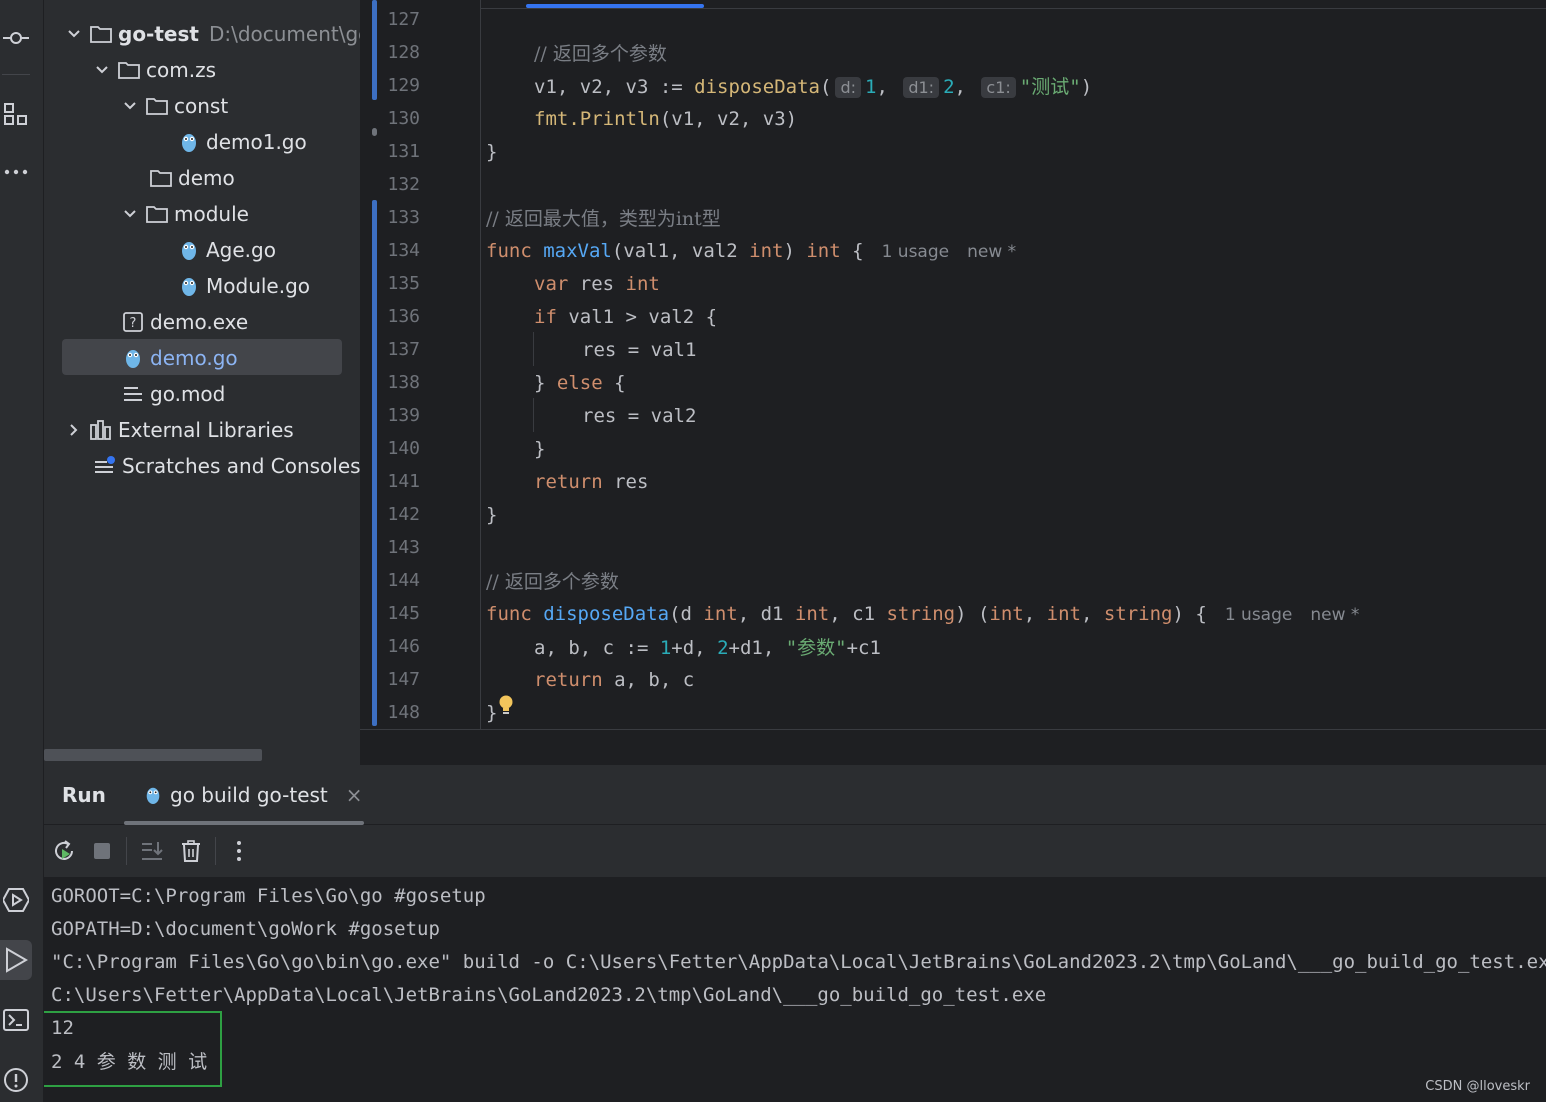 Image resolution: width=1546 pixels, height=1102 pixels. Describe the element at coordinates (795, 851) in the screenshot. I see `run-toolbar` at that location.